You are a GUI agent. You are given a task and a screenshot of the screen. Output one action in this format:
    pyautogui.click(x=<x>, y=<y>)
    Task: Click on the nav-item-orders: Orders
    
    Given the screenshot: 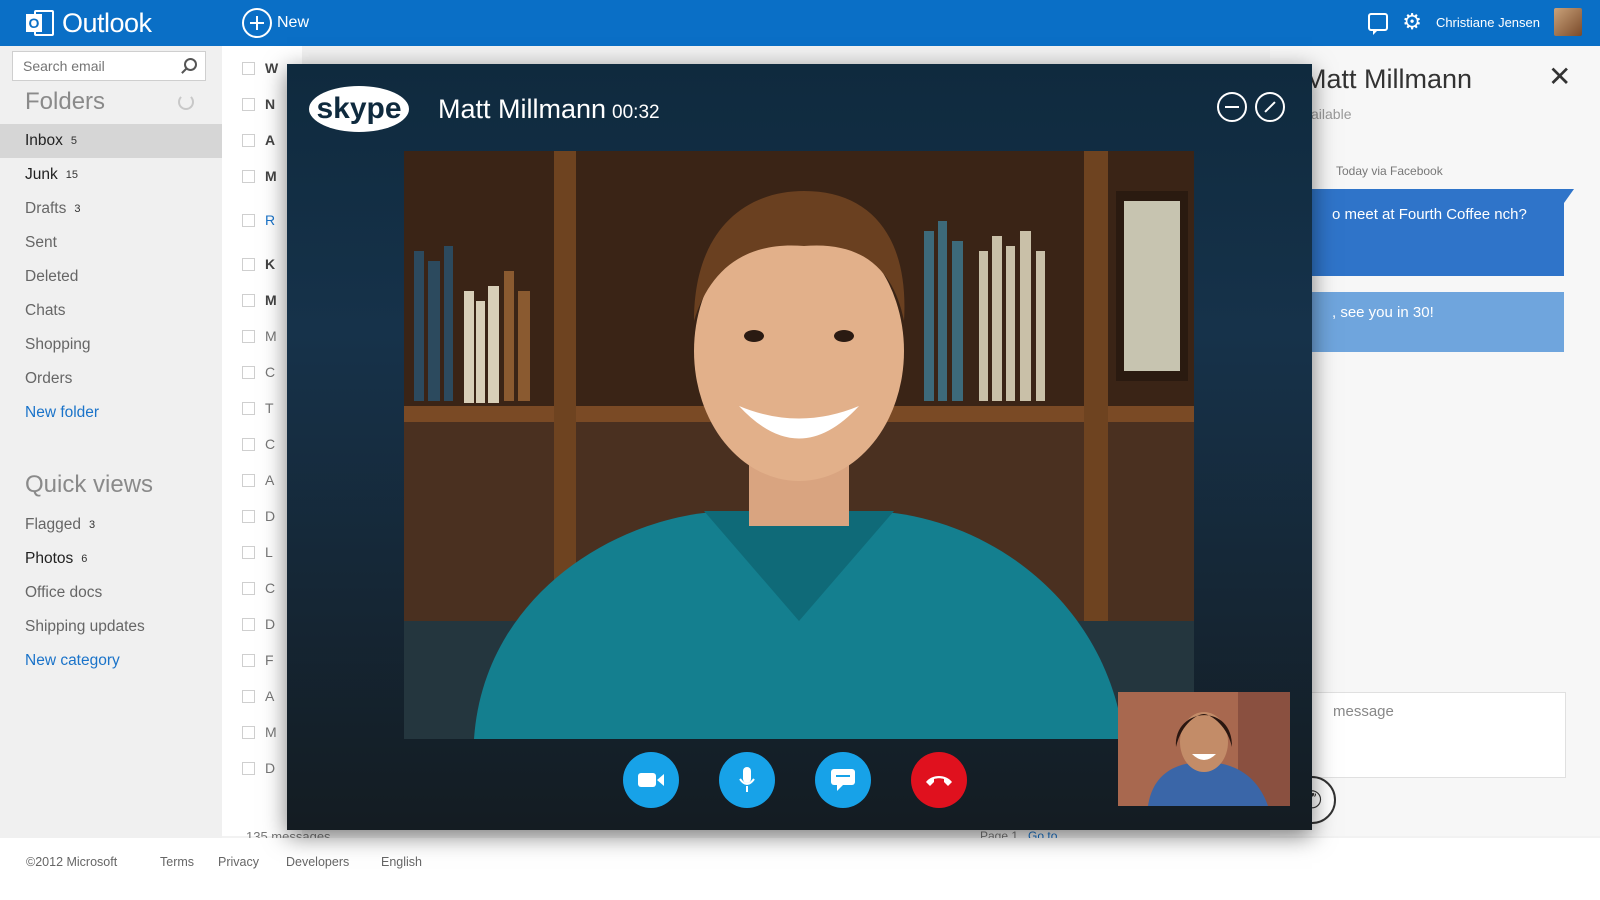 What is the action you would take?
    pyautogui.click(x=111, y=379)
    